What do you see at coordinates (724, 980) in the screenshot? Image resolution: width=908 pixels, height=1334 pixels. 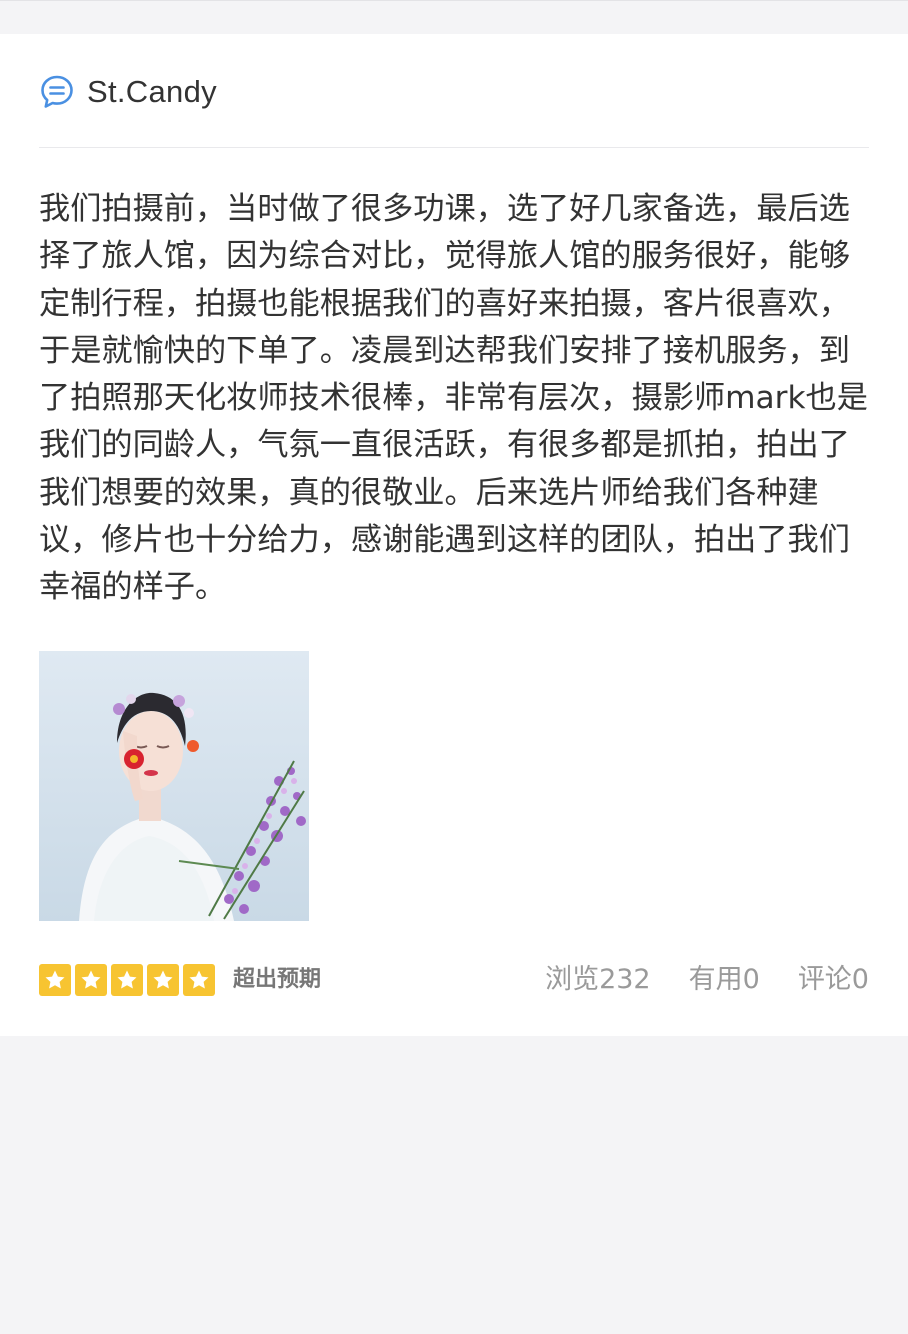 I see `useful-button: 有用0` at bounding box center [724, 980].